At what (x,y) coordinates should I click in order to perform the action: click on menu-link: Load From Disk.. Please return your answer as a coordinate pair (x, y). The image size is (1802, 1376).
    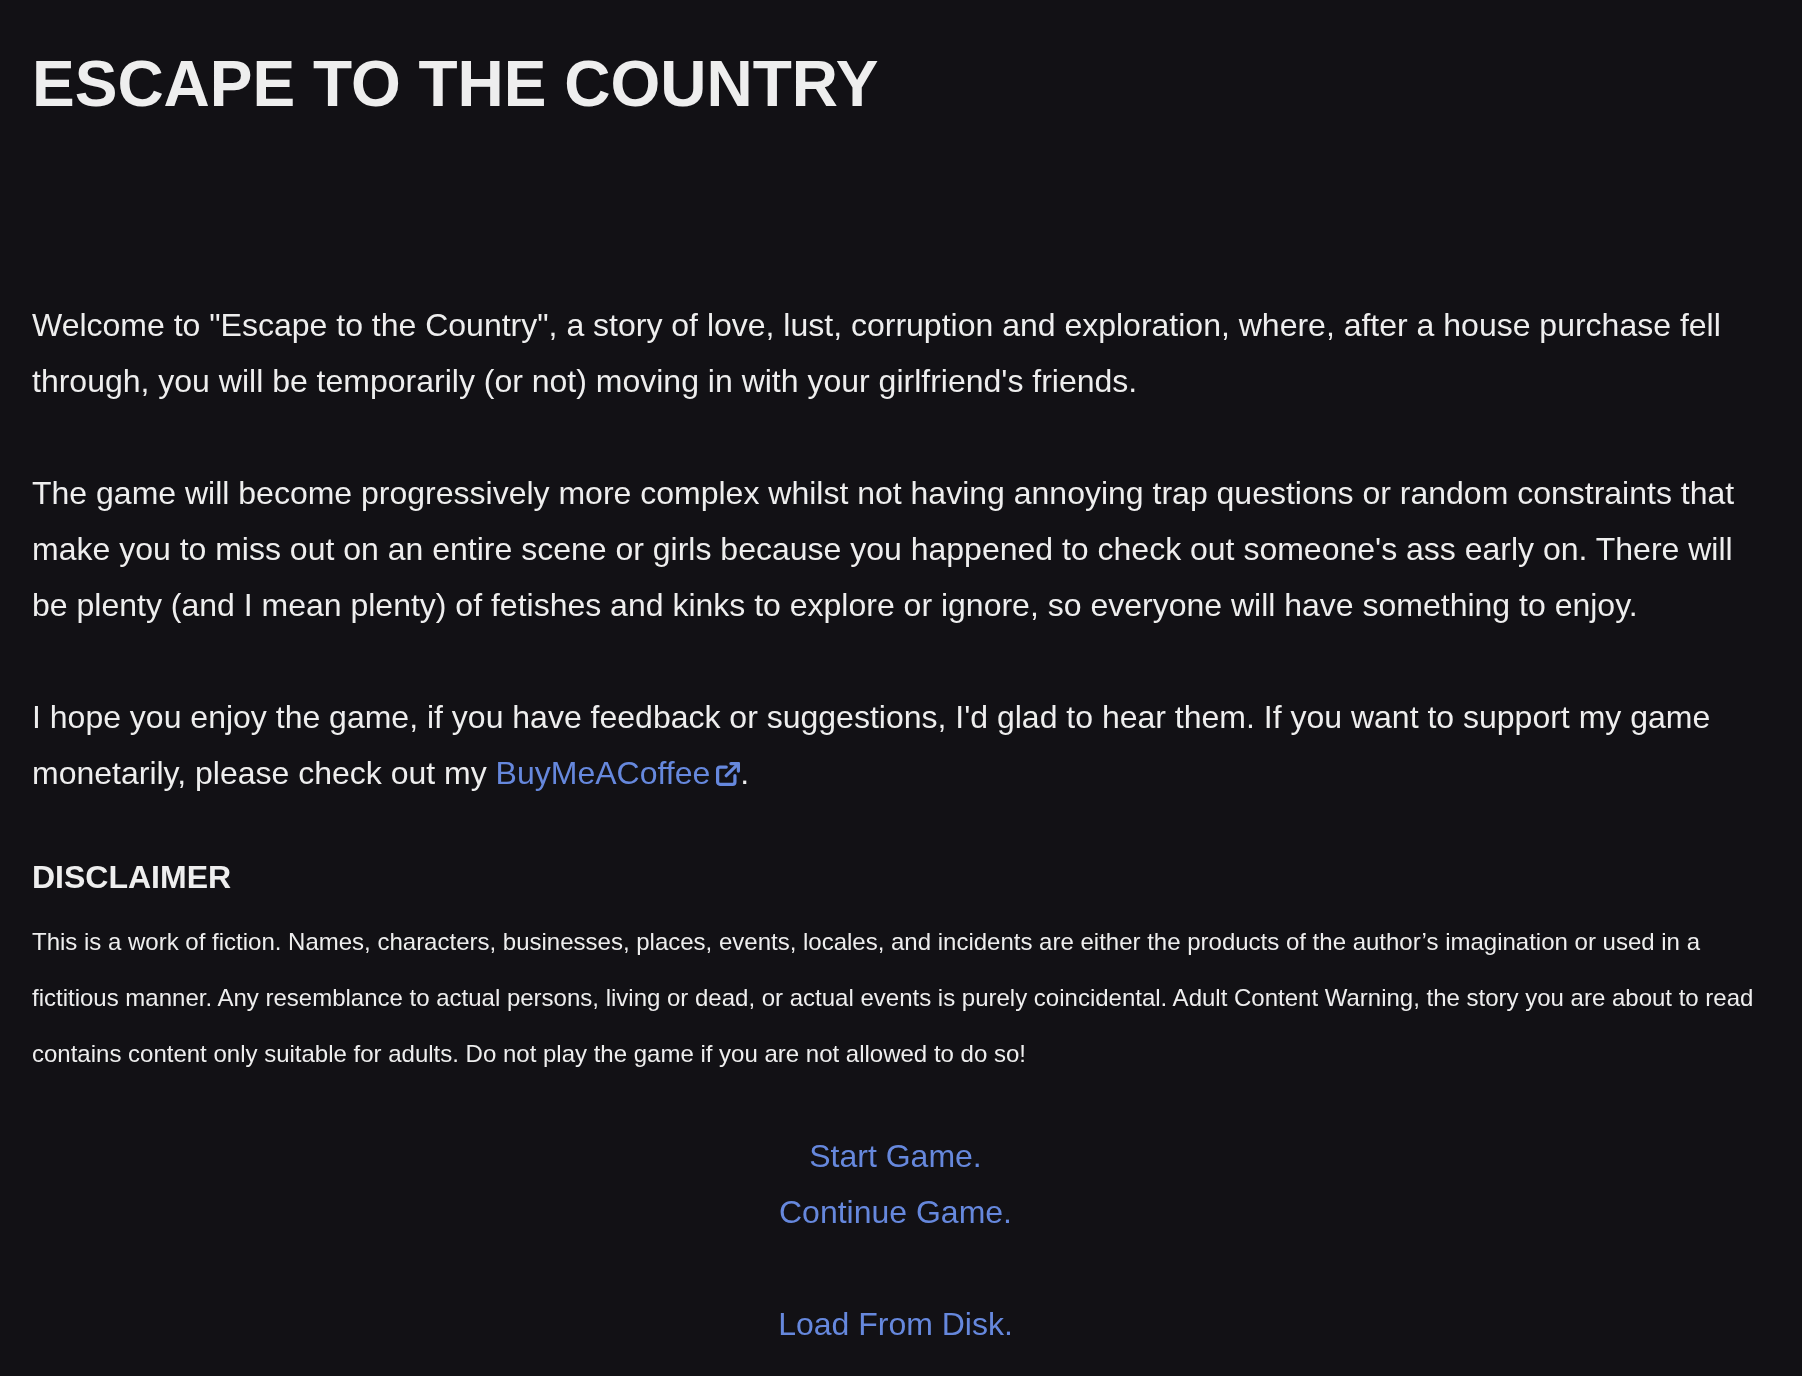
    Looking at the image, I should click on (895, 1324).